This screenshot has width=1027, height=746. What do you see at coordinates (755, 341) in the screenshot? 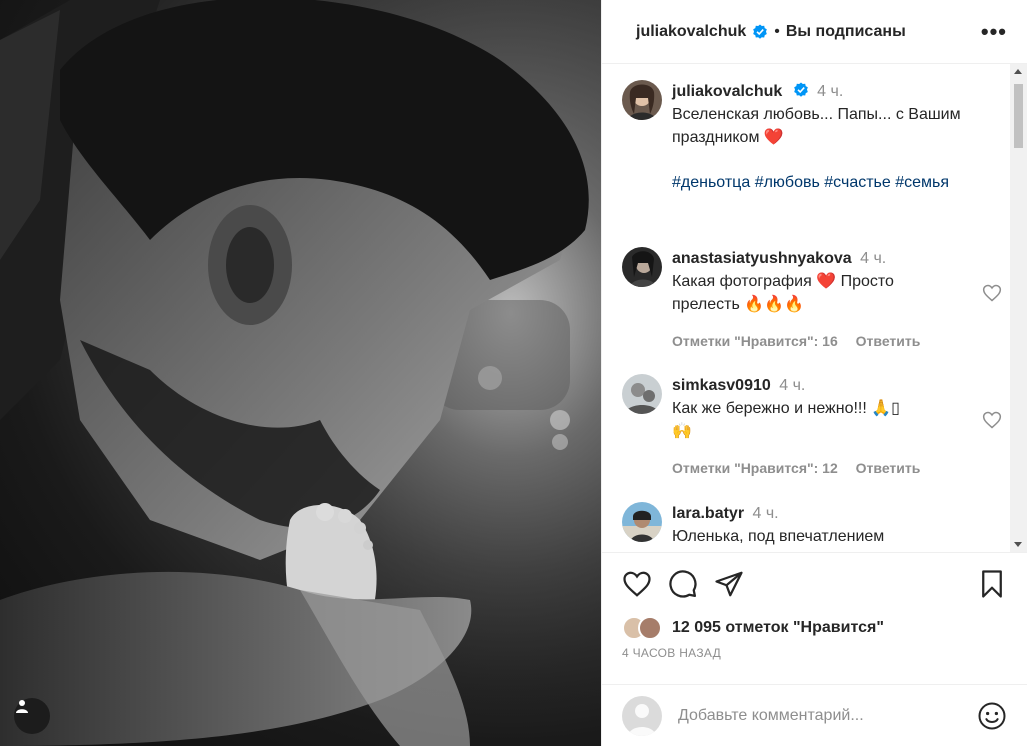
I see `comment-likes: Отметки "Нравится": 16` at bounding box center [755, 341].